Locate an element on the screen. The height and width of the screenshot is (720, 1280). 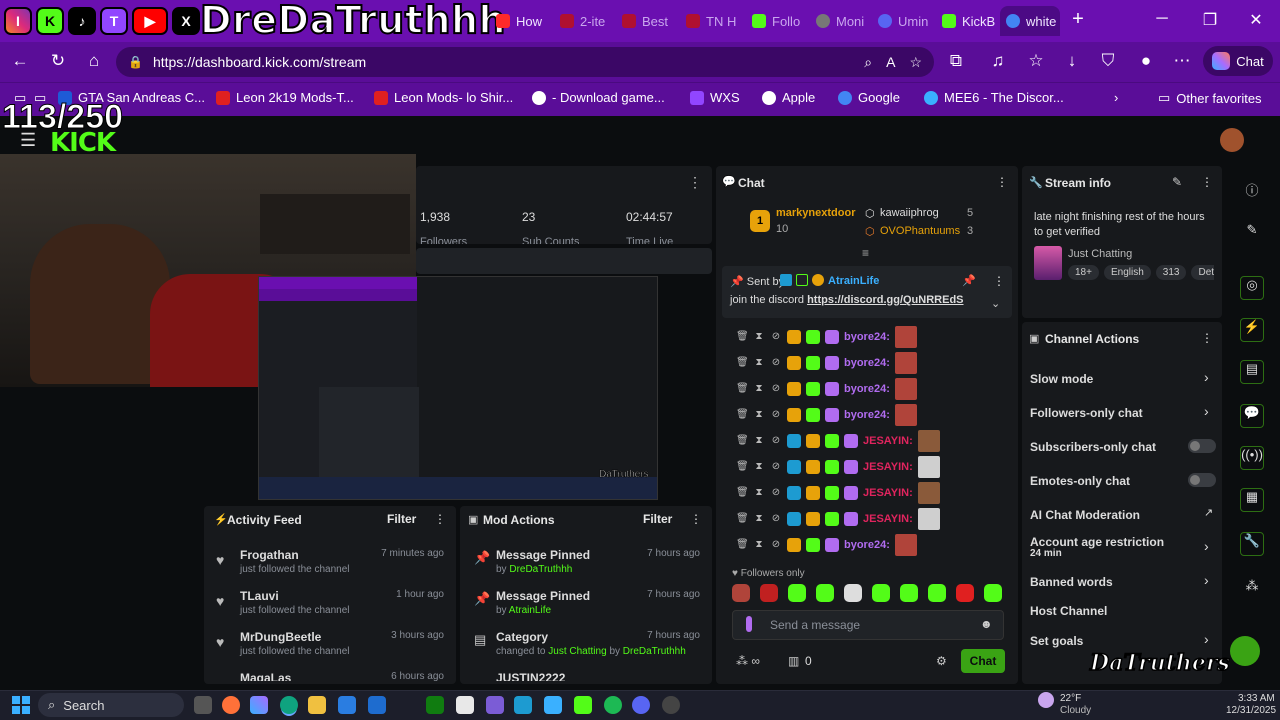
read-aloud-icon: A is located at coordinates (890, 62).